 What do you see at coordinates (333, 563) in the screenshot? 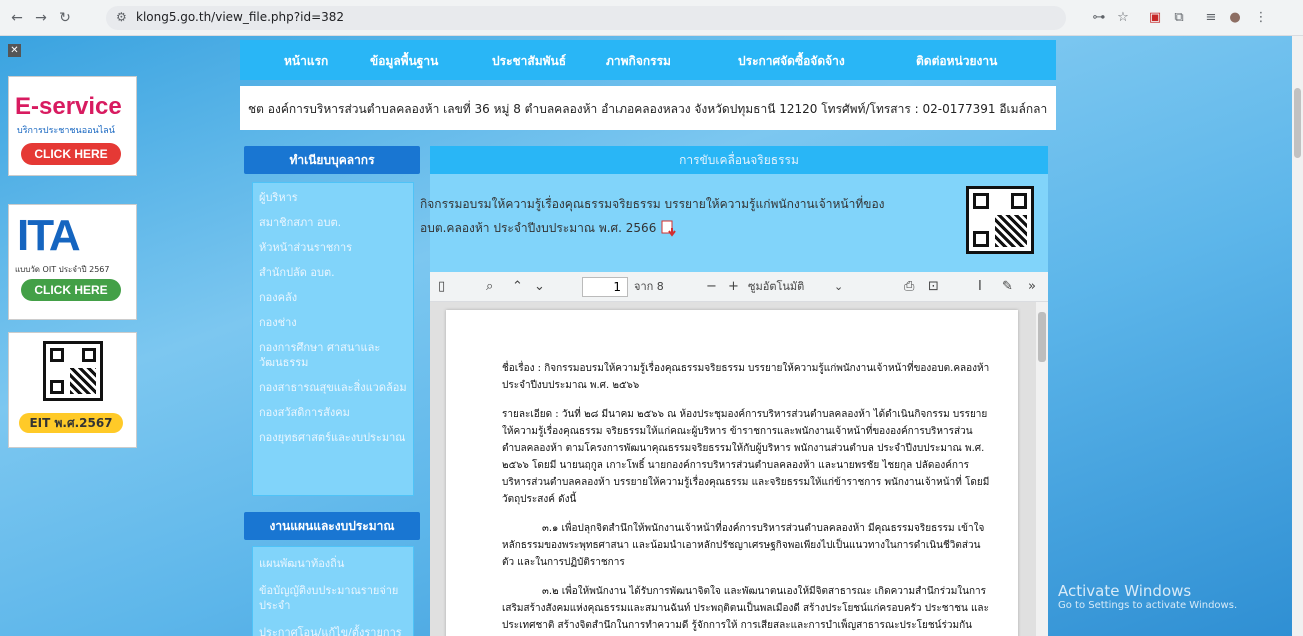
I see `sidebar-item-local-plan: แผนพัฒนาท้องถิ่น` at bounding box center [333, 563].